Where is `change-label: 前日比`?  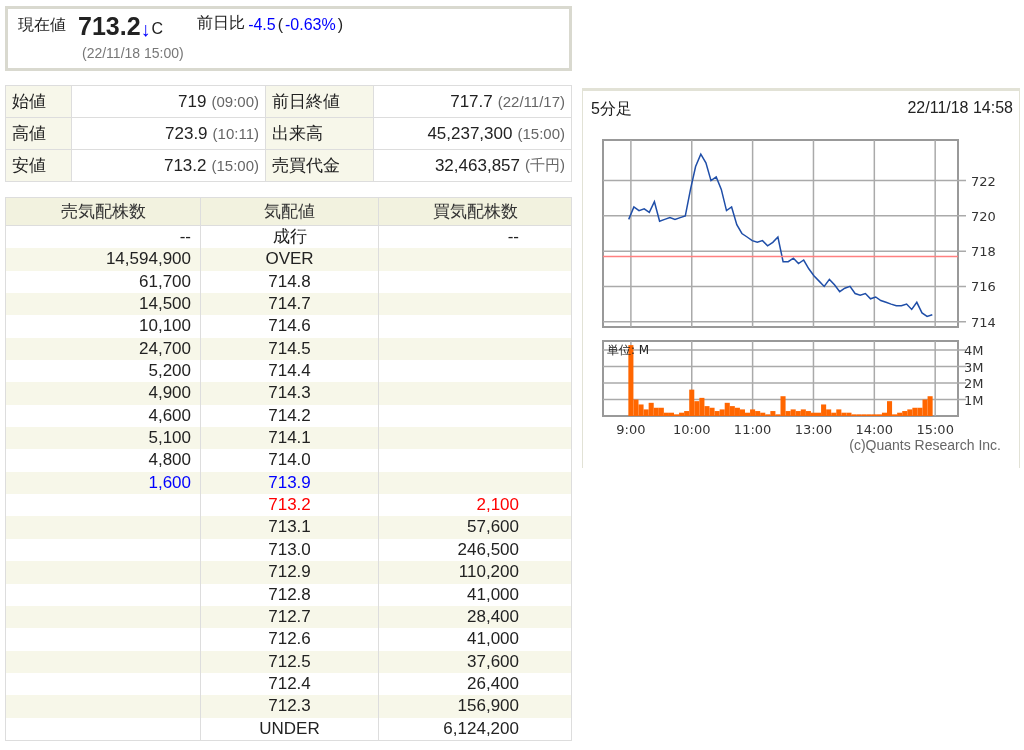
change-label: 前日比 is located at coordinates (221, 23).